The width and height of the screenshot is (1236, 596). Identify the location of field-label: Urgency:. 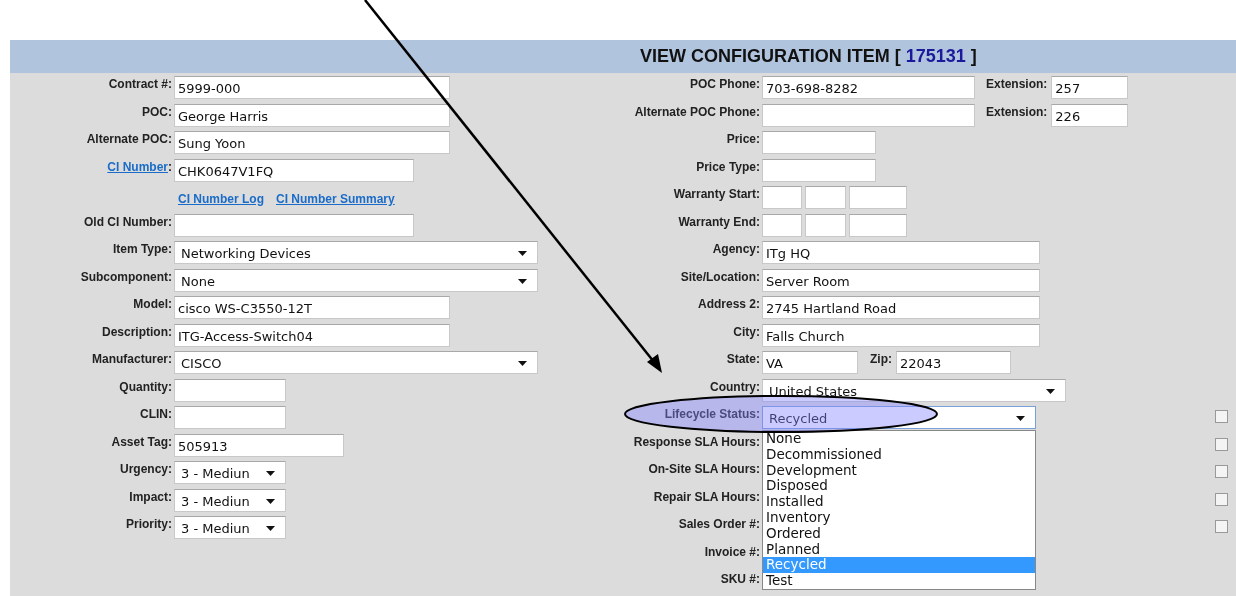
(146, 469).